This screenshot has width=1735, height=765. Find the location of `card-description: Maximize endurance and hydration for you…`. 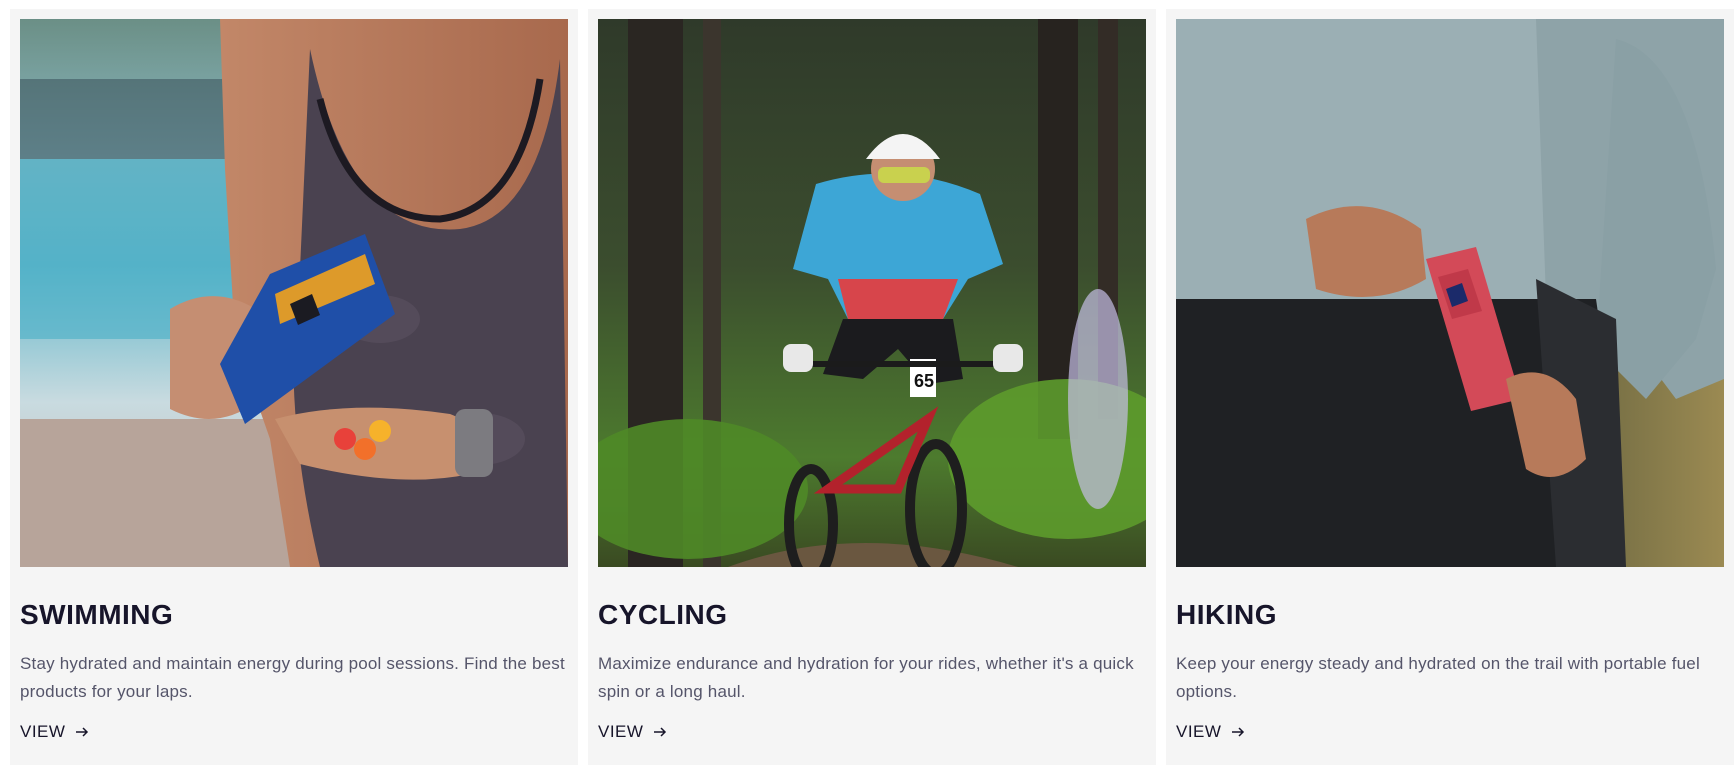

card-description: Maximize endurance and hydration for you… is located at coordinates (866, 677).